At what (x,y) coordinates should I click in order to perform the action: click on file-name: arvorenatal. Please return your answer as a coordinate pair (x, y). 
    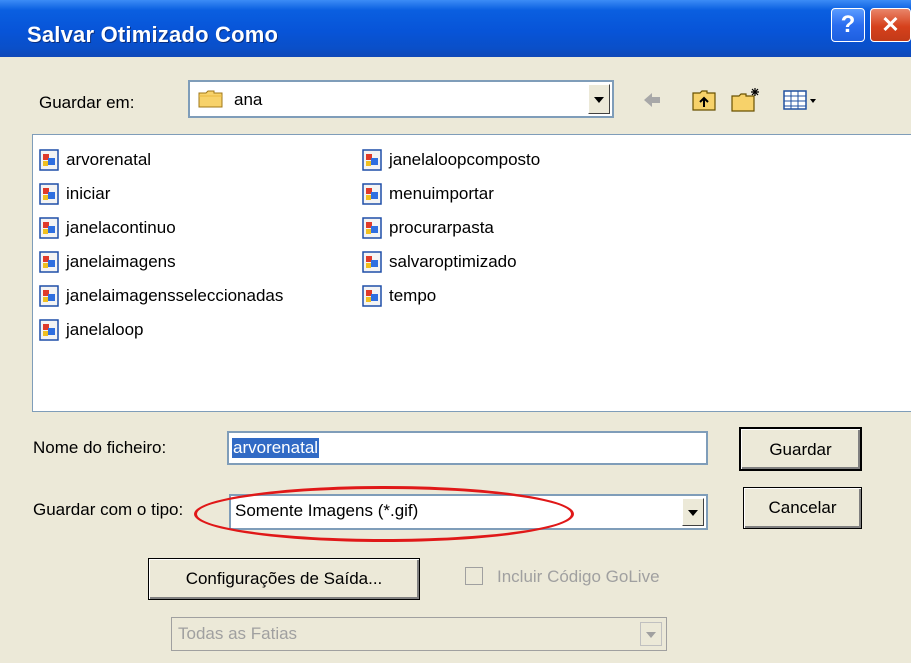
    Looking at the image, I should click on (109, 159).